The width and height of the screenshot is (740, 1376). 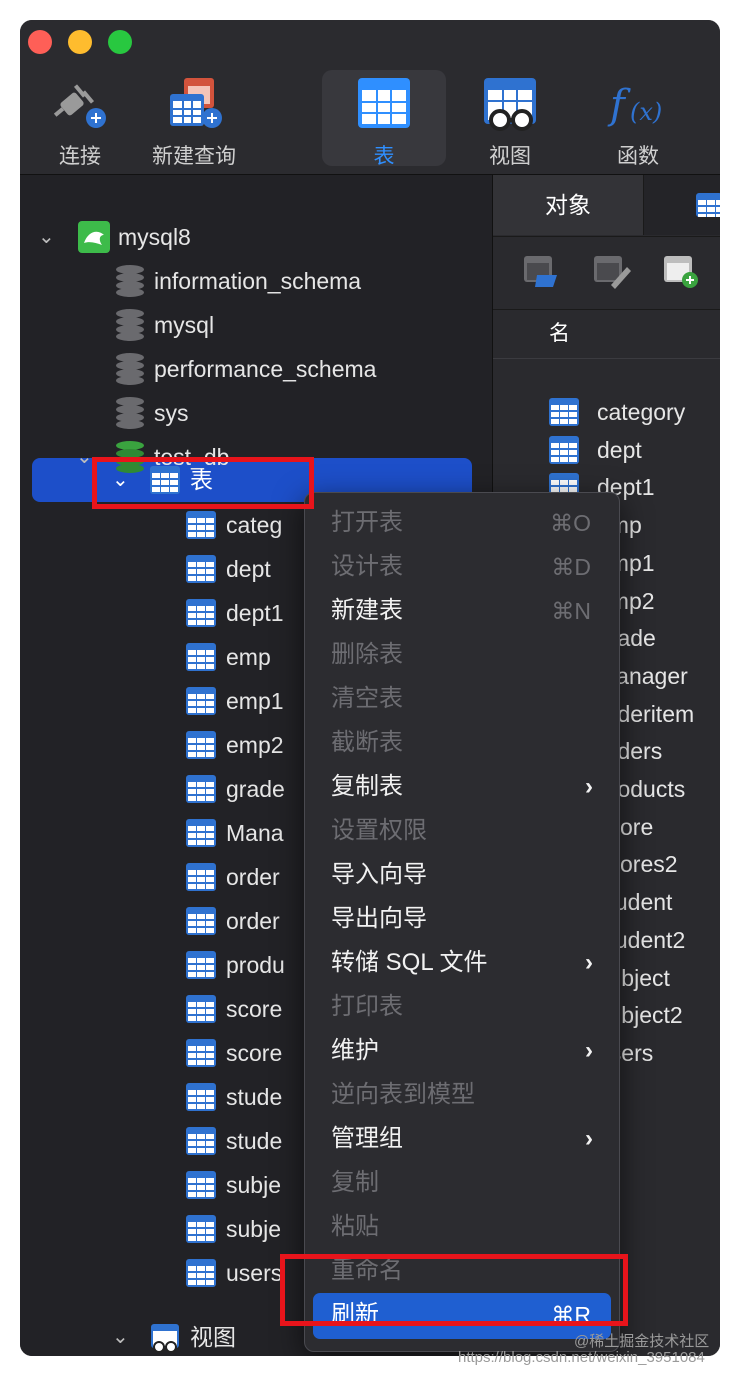 I want to click on connection-label: mysql8, so click(x=154, y=237).